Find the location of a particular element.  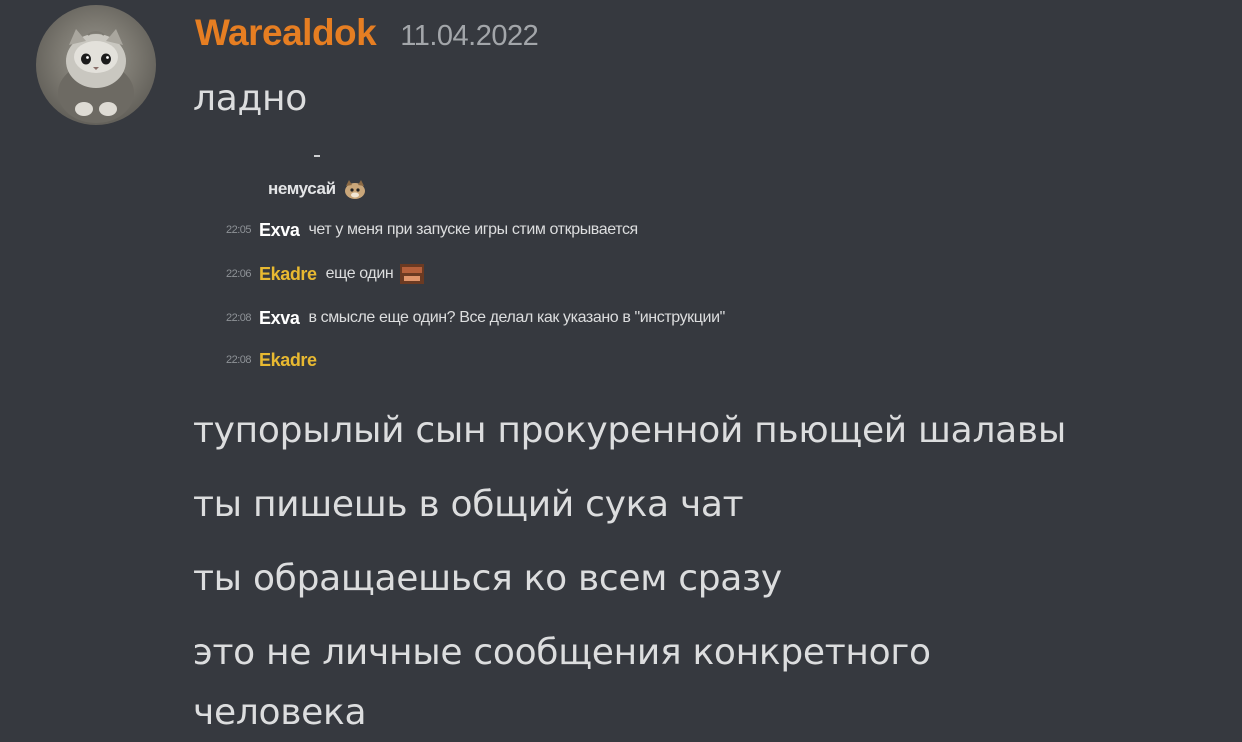

message-line: человека is located at coordinates (280, 712).